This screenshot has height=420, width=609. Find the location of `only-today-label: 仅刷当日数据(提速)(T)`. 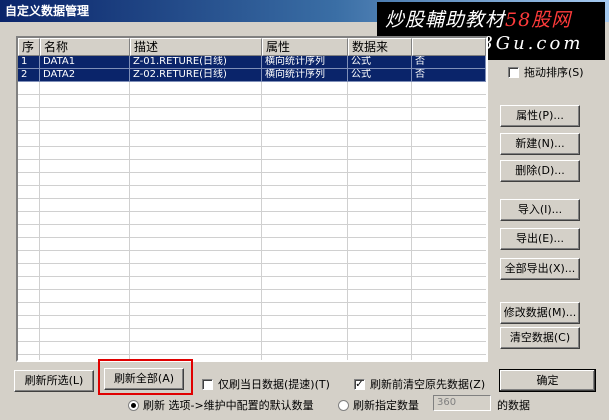

only-today-label: 仅刷当日数据(提速)(T) is located at coordinates (274, 384).